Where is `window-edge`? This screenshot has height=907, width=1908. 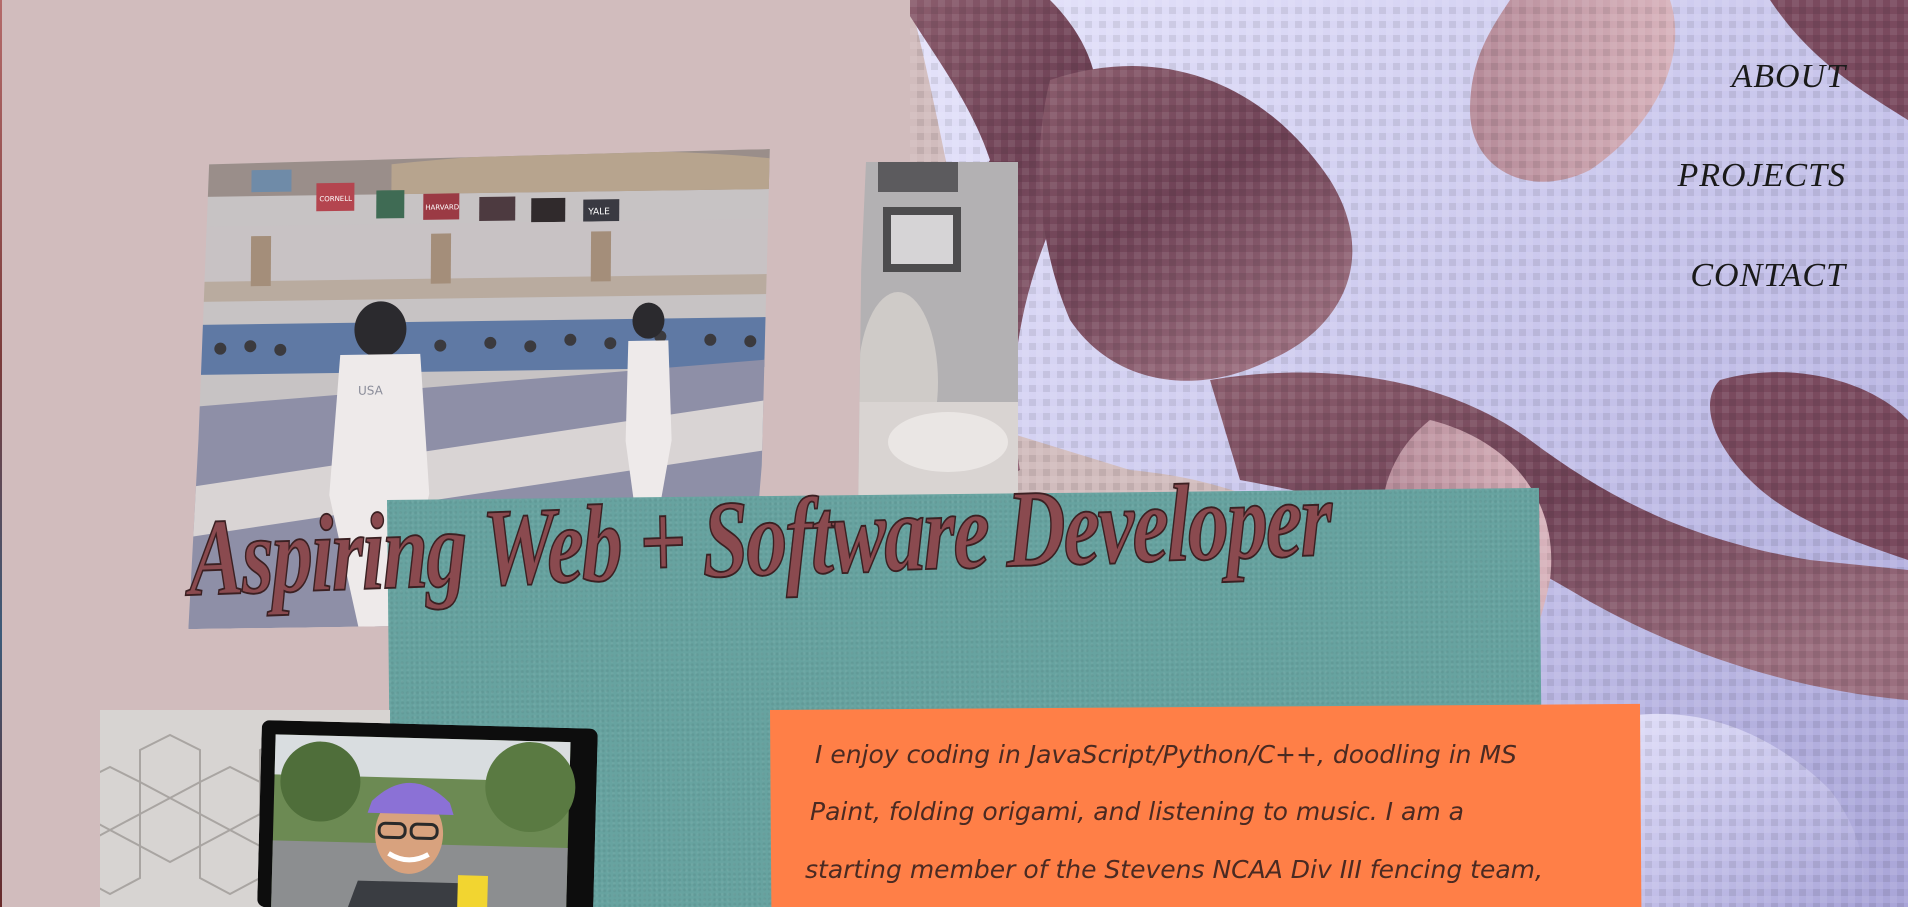
window-edge is located at coordinates (1, 453).